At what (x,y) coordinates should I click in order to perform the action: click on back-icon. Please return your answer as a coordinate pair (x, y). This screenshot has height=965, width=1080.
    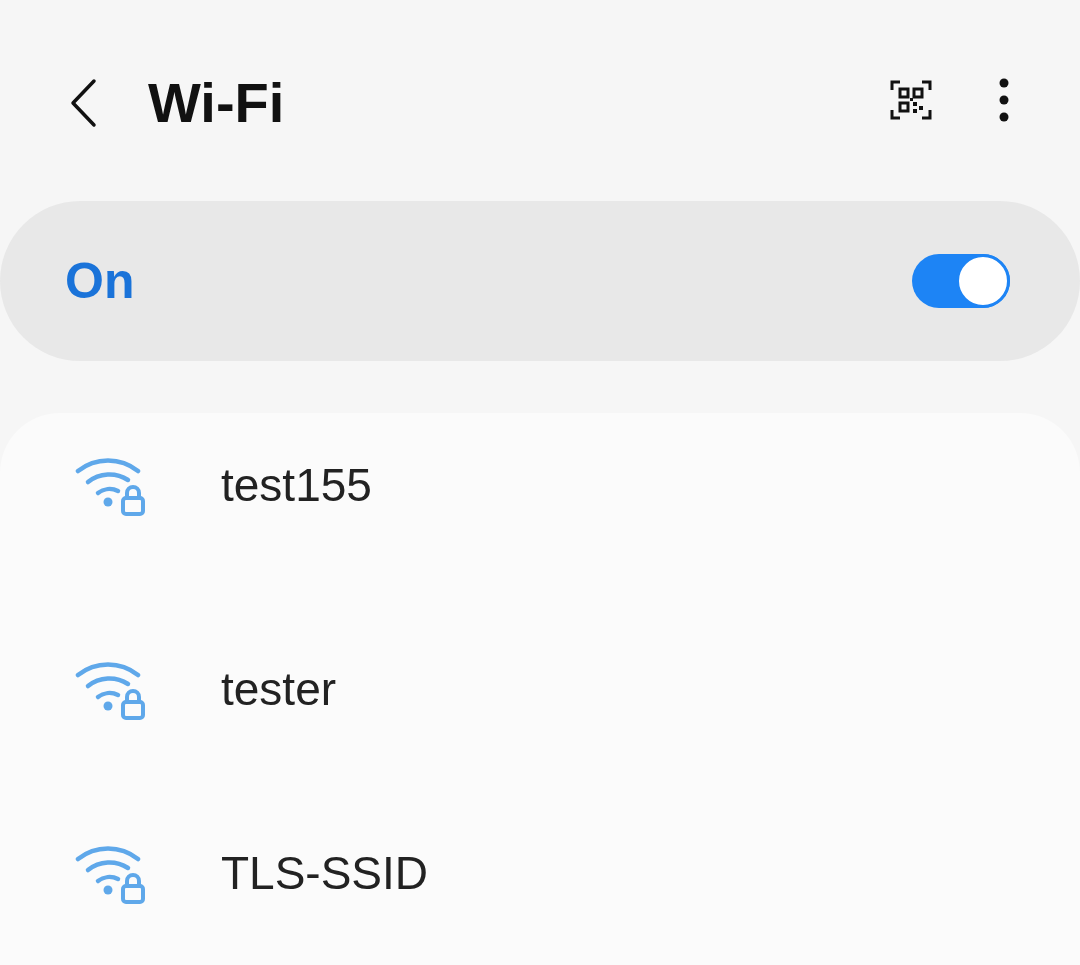
    Looking at the image, I should click on (83, 102).